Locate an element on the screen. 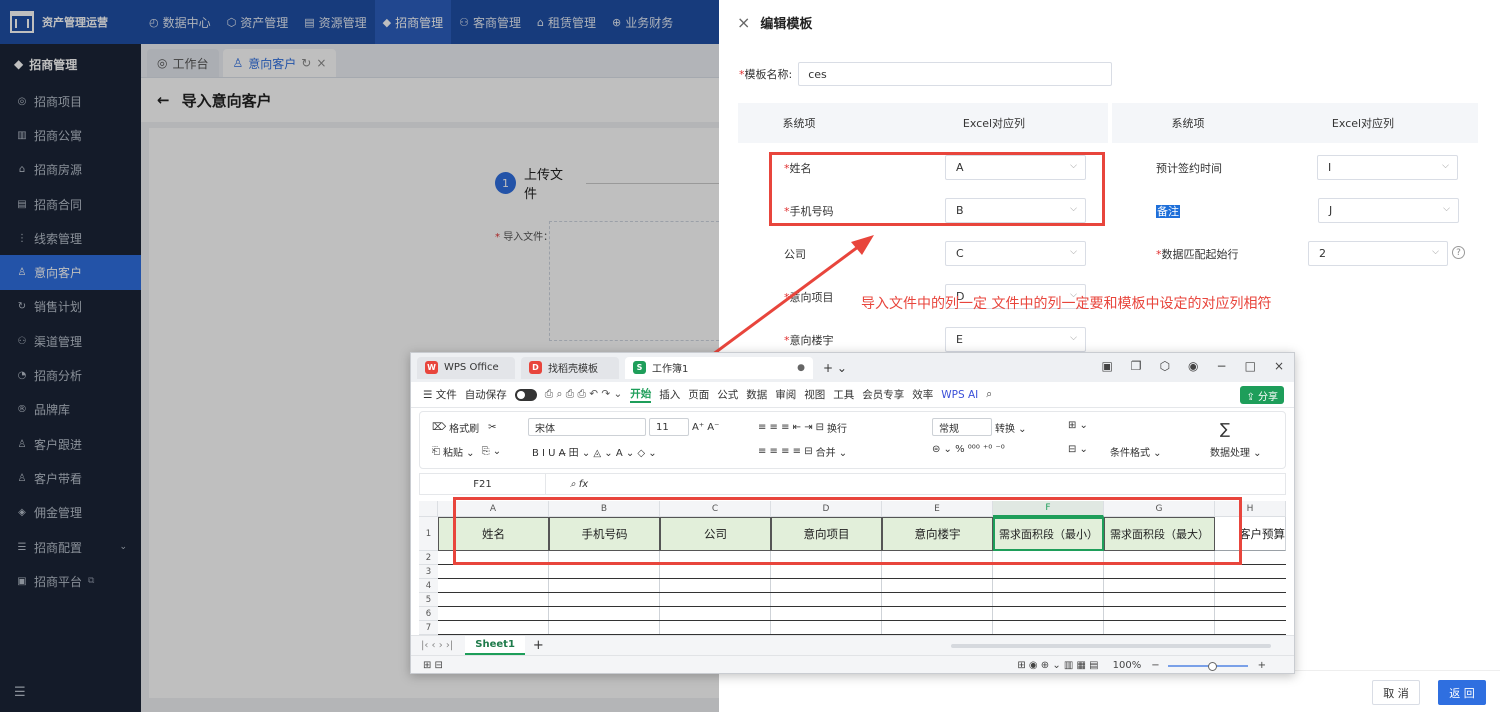 The image size is (1500, 712). menu-efficiency: 效率 is located at coordinates (922, 394).